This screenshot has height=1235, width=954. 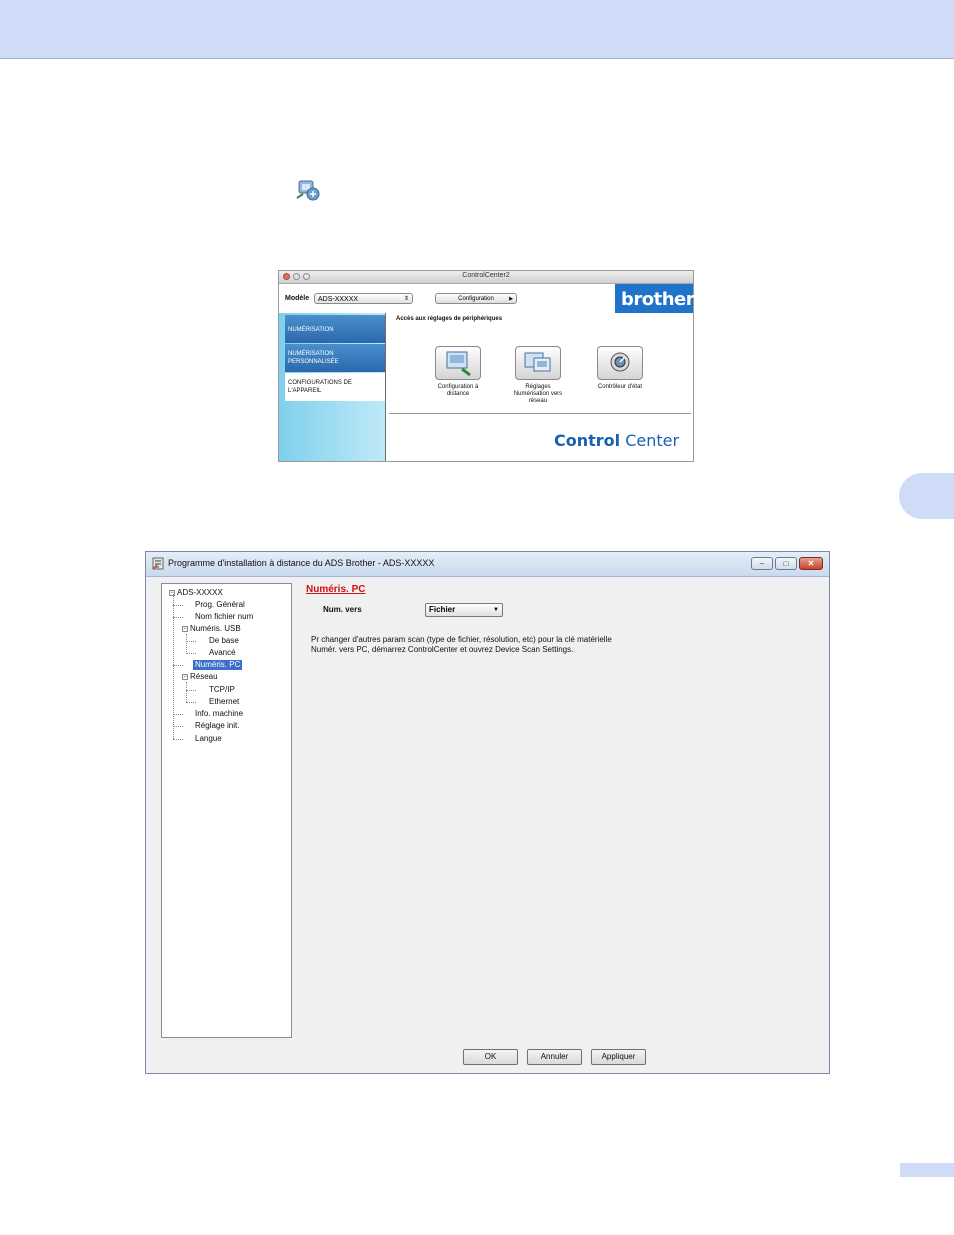 What do you see at coordinates (587, 440) in the screenshot?
I see `logo-bold: Control` at bounding box center [587, 440].